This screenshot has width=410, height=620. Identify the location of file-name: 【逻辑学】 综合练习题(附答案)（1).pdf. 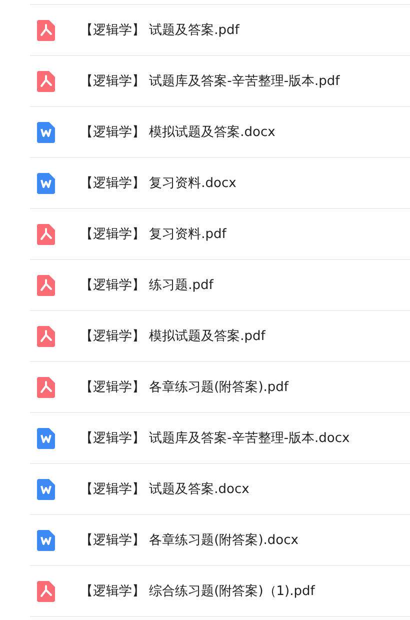
(197, 591).